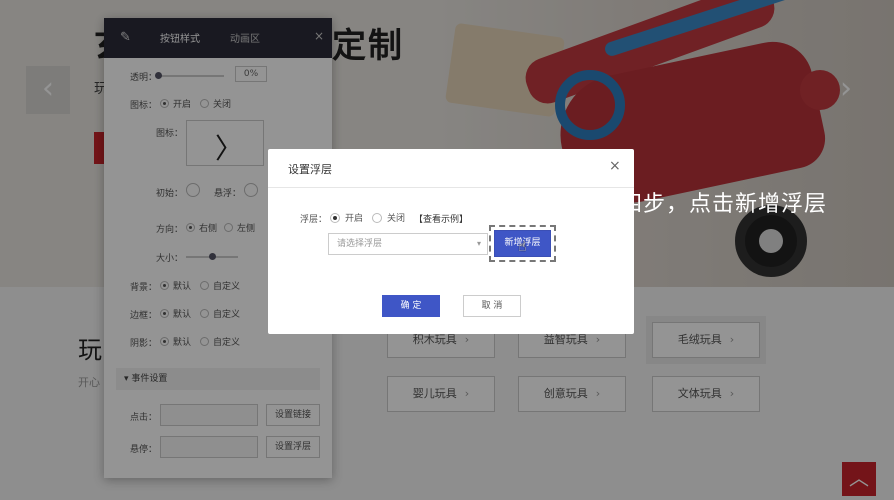 The width and height of the screenshot is (894, 500). Describe the element at coordinates (492, 306) in the screenshot. I see `cancel-button: 取 消` at that location.